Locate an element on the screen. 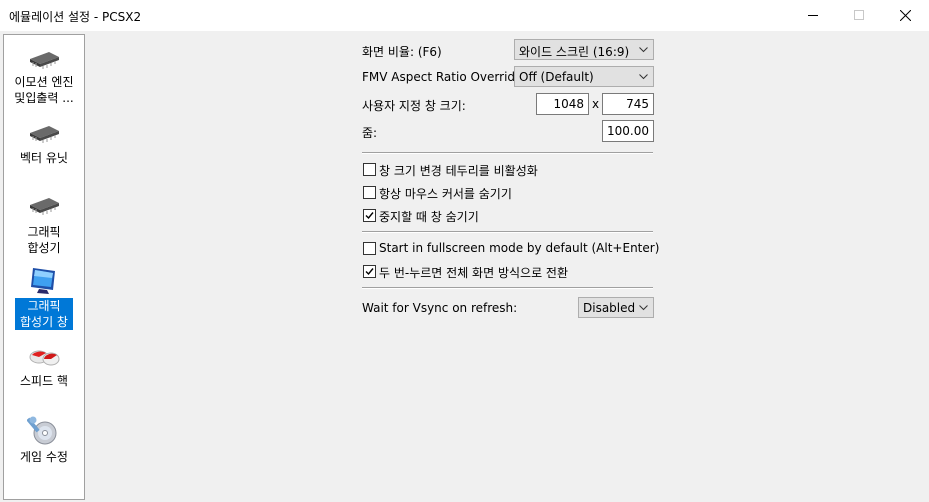  custom-window-size-label: 사용자 지정 창 크기: is located at coordinates (414, 106).